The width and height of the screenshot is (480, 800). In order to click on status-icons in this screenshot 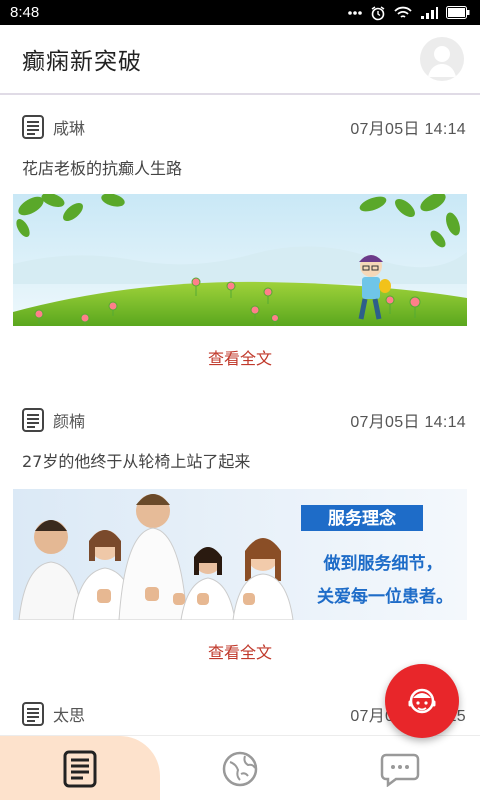, I will do `click(409, 13)`.